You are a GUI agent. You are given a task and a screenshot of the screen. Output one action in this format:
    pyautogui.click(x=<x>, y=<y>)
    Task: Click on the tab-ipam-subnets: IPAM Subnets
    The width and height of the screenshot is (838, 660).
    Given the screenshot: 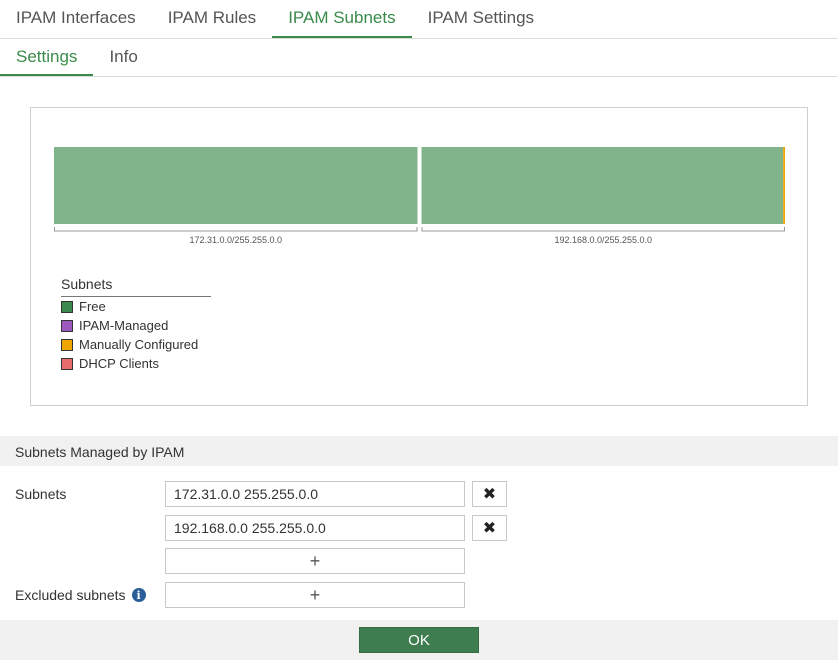 What is the action you would take?
    pyautogui.click(x=342, y=19)
    